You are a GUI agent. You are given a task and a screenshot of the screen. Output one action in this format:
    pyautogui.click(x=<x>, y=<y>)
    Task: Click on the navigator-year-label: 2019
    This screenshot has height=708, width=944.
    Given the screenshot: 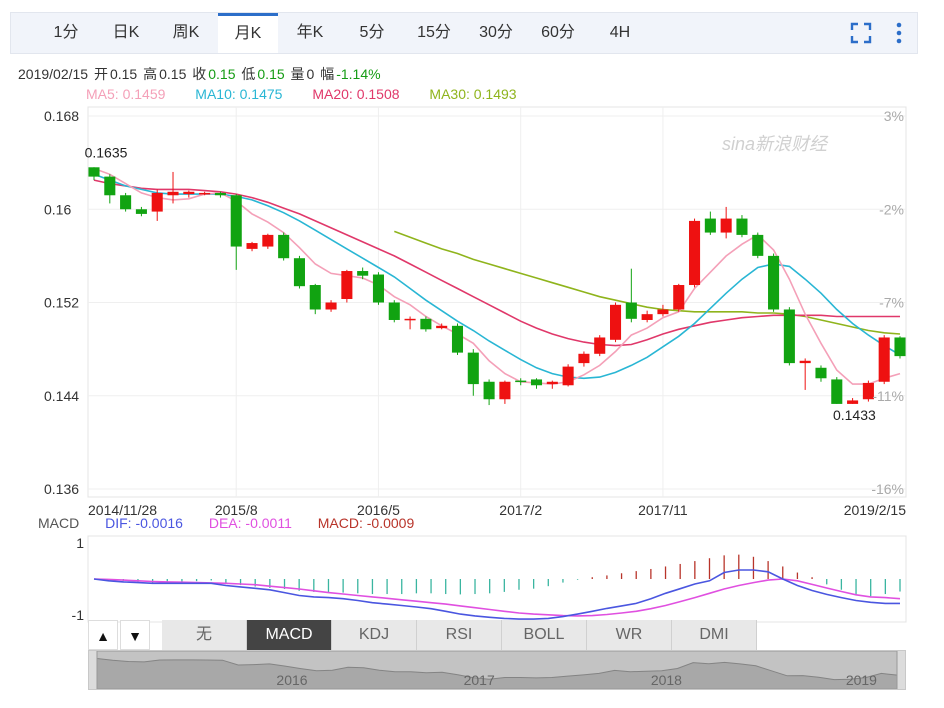 What is the action you would take?
    pyautogui.click(x=861, y=680)
    